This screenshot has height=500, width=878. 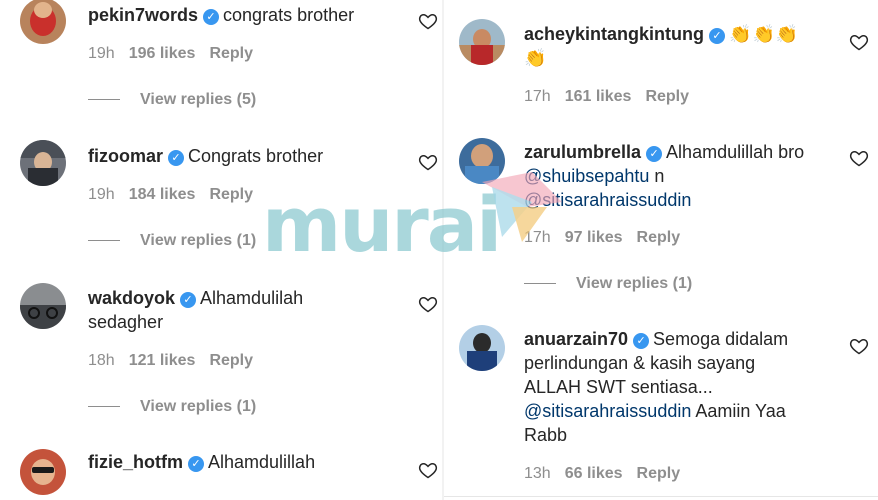 What do you see at coordinates (721, 339) in the screenshot?
I see `comment-text-line1: Semoga didalam` at bounding box center [721, 339].